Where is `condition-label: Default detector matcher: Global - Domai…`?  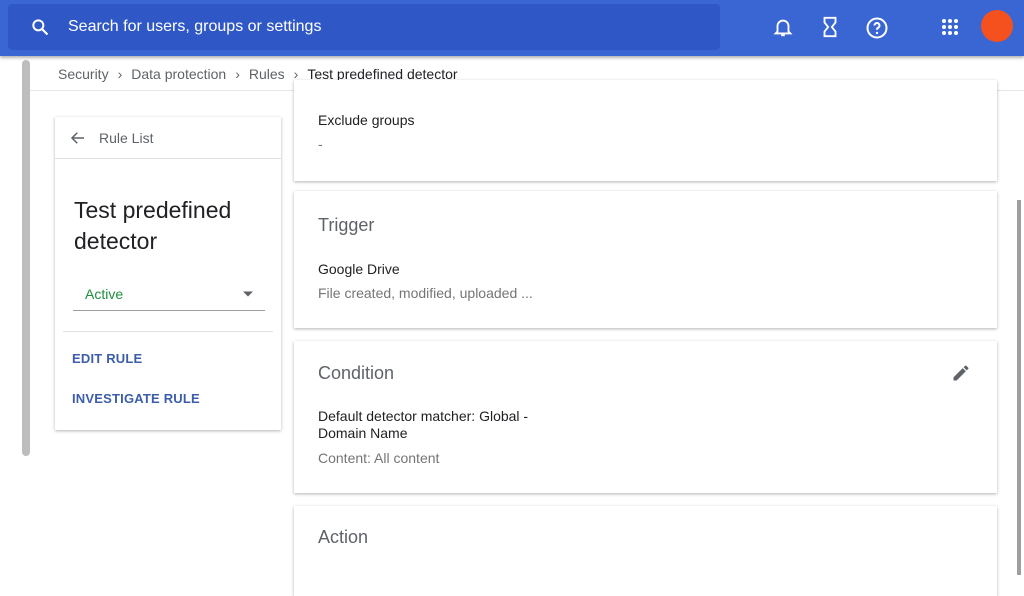 condition-label: Default detector matcher: Global - Domai… is located at coordinates (423, 424).